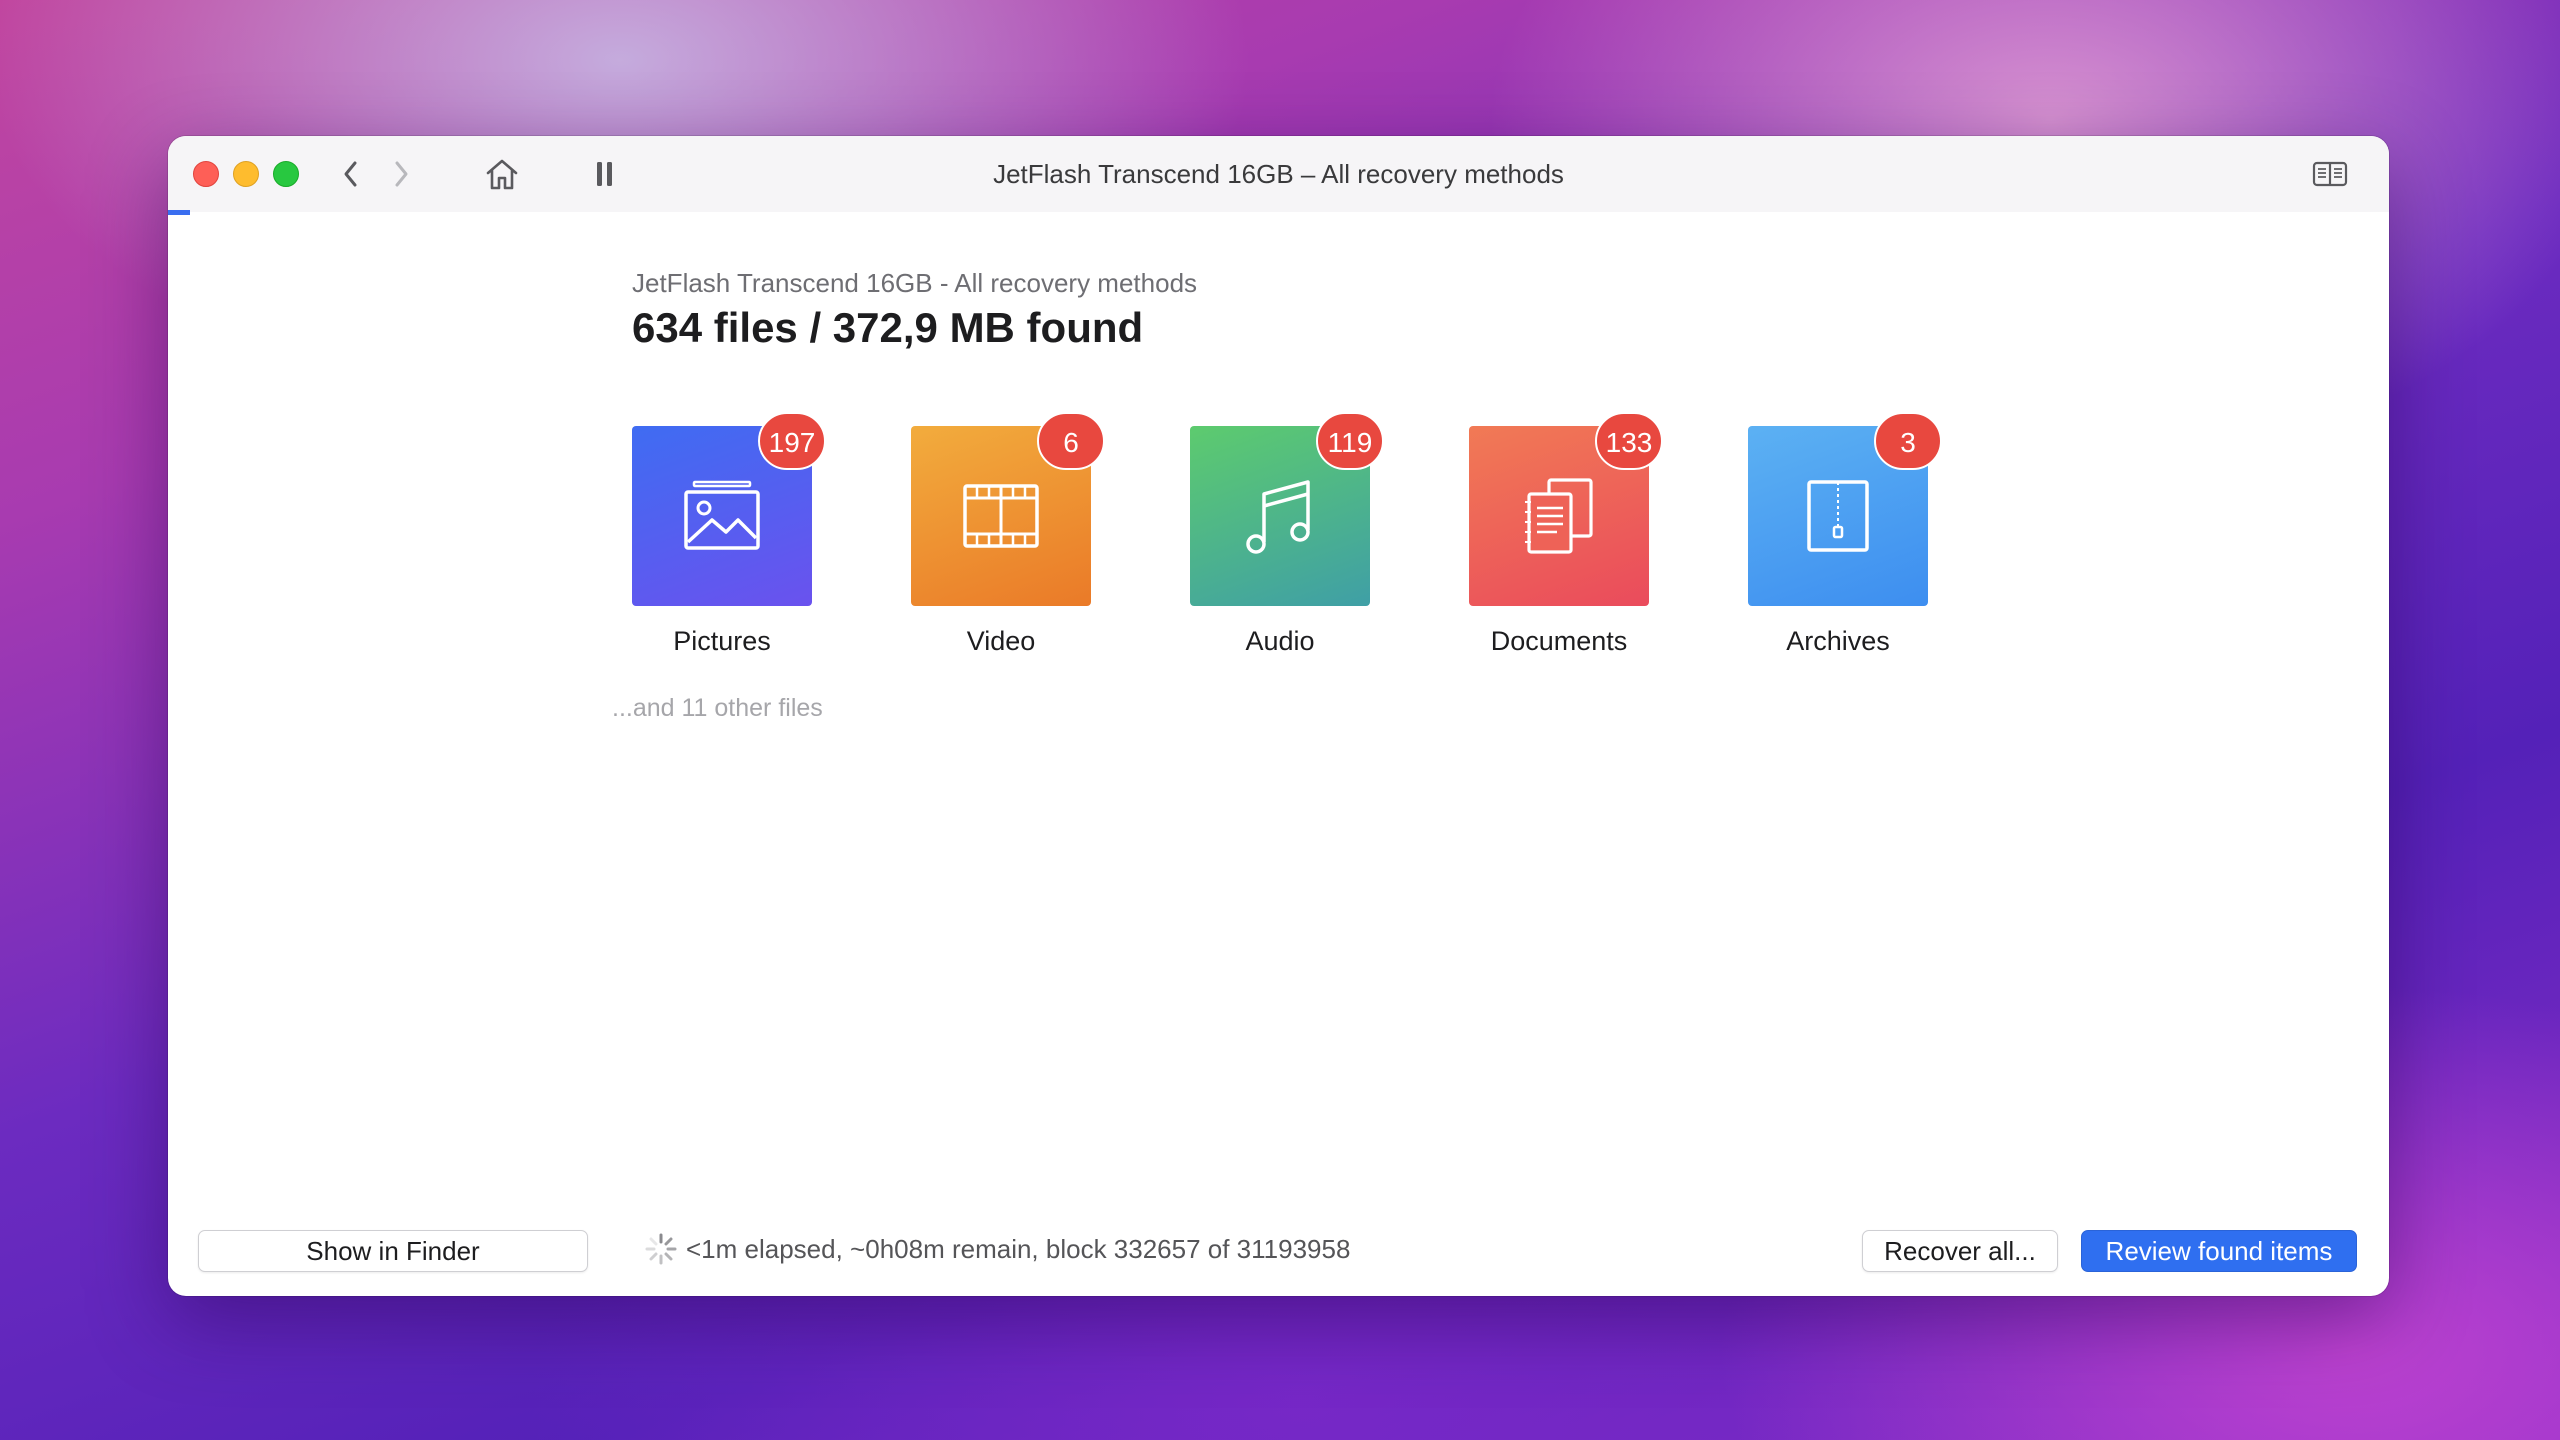 The image size is (2560, 1440). I want to click on category-label: Audio, so click(1280, 641).